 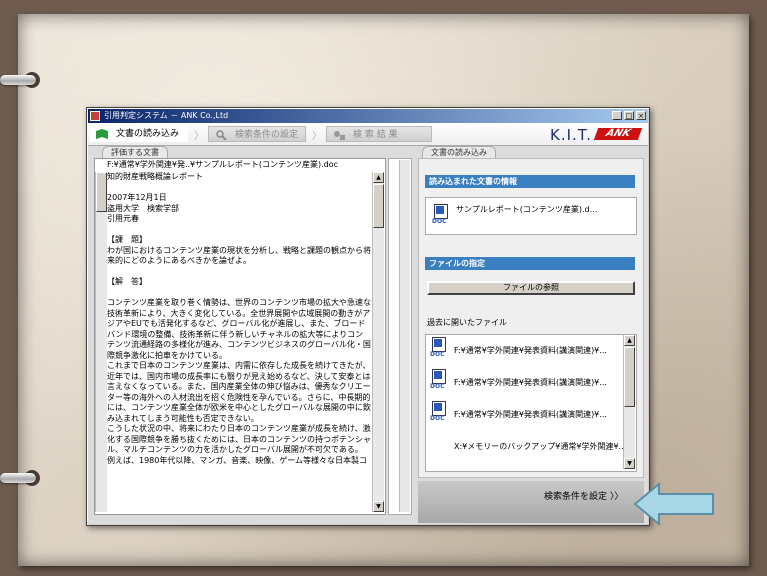 I want to click on search-icon, so click(x=221, y=135).